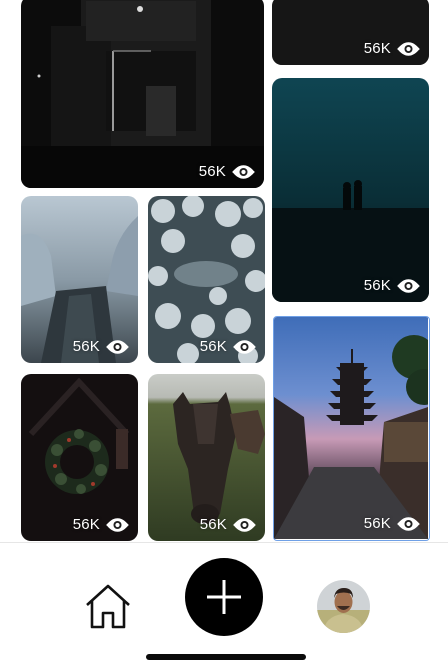 The image size is (448, 669). What do you see at coordinates (350, 32) in the screenshot?
I see `card-dark-top: 56K` at bounding box center [350, 32].